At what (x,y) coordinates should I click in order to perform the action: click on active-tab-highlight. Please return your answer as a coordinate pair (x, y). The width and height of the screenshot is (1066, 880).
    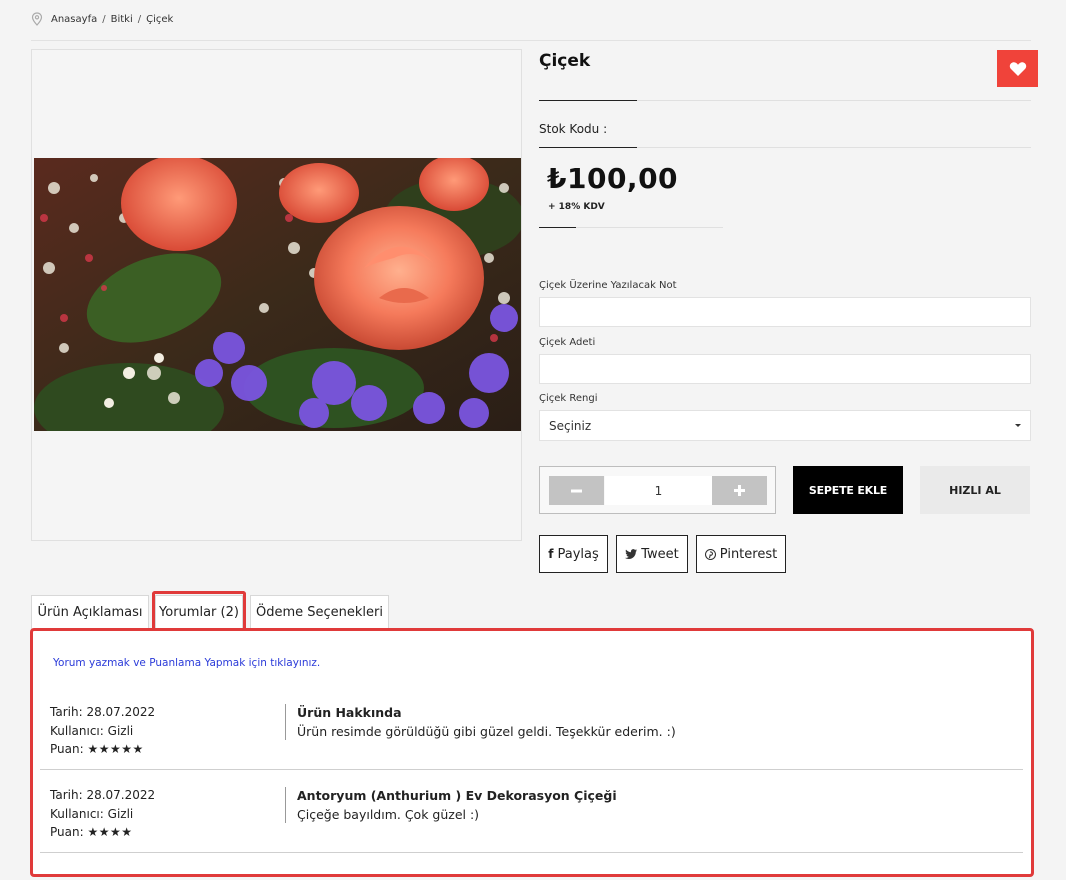
    Looking at the image, I should click on (199, 611).